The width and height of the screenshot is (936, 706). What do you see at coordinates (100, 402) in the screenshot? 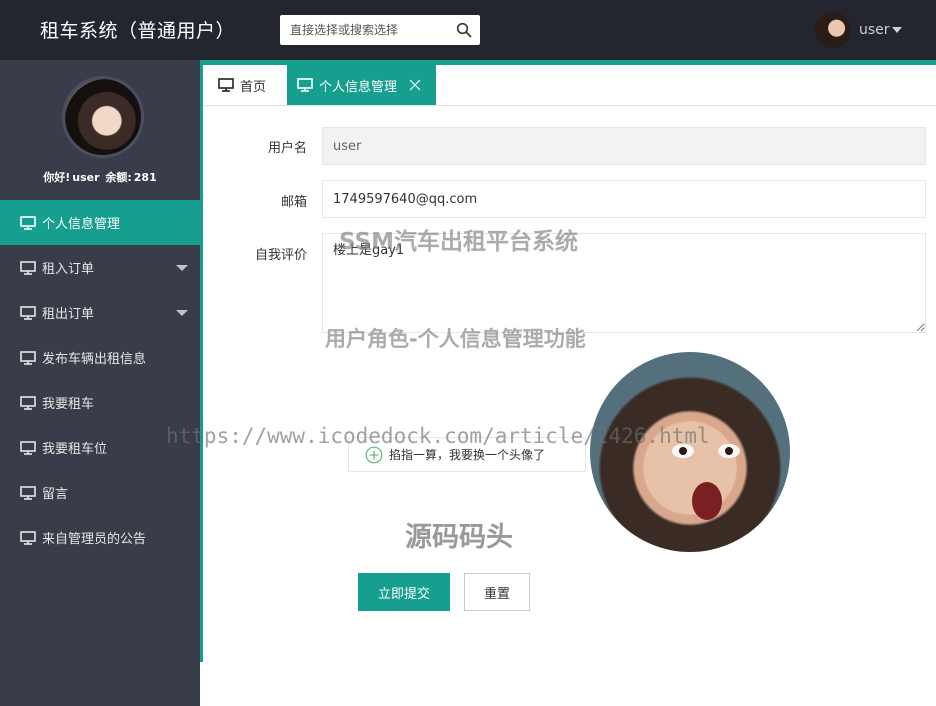
I see `sidebar-item-rent-car: 我要租车` at bounding box center [100, 402].